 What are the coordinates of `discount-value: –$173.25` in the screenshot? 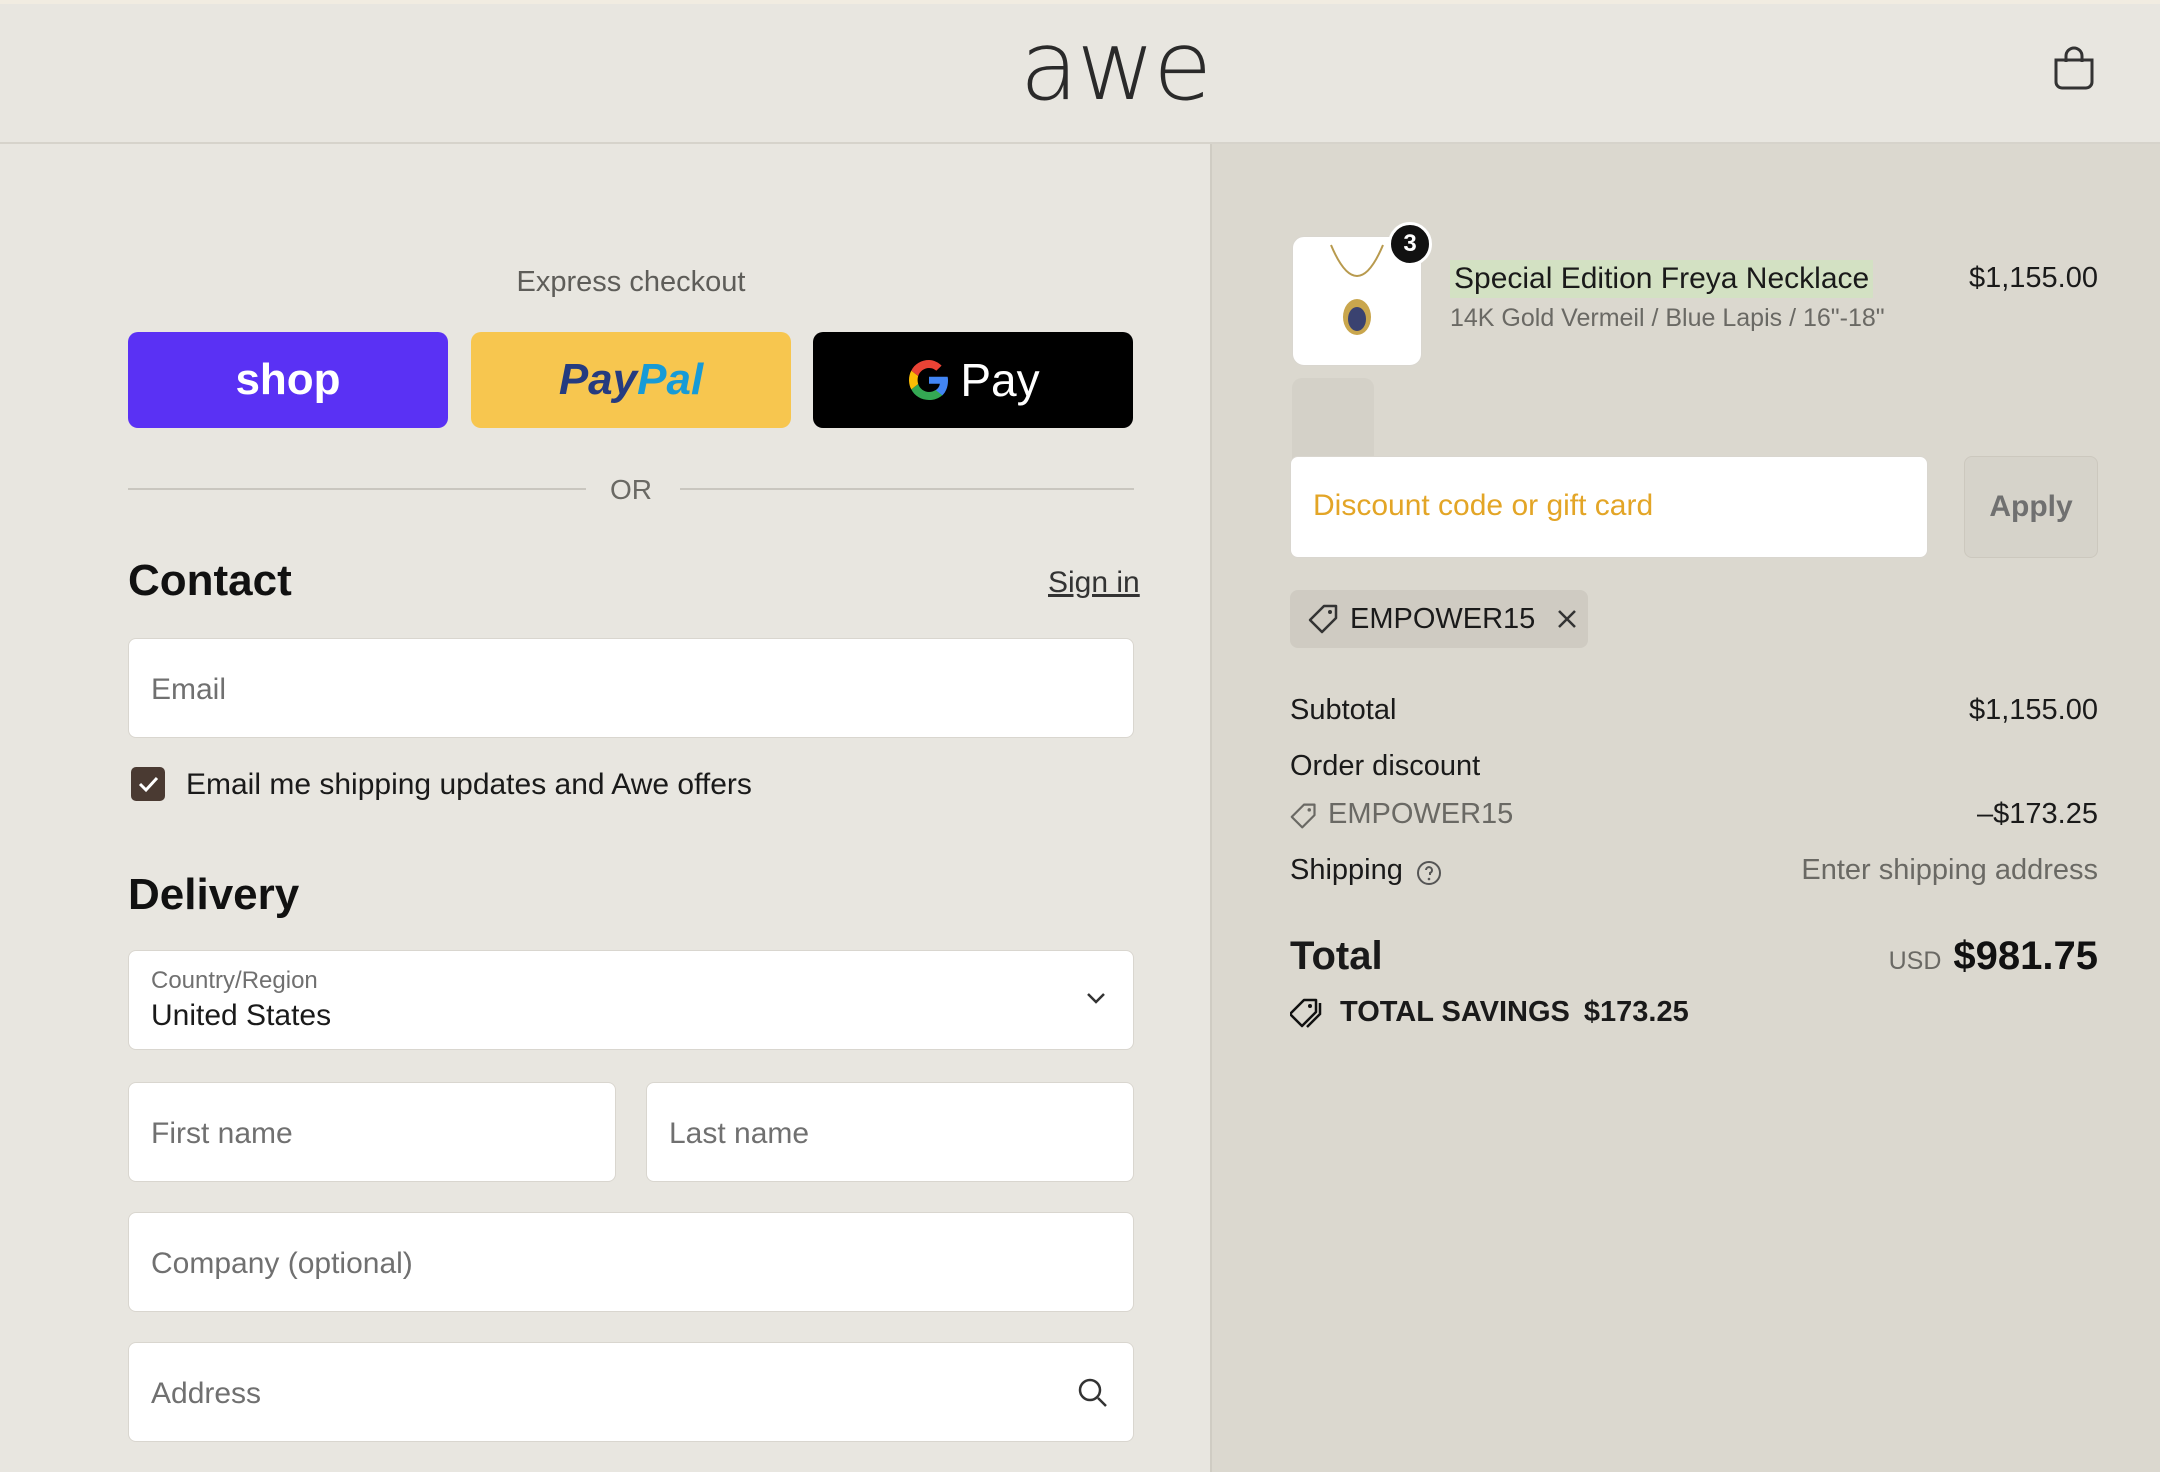 It's located at (2037, 814).